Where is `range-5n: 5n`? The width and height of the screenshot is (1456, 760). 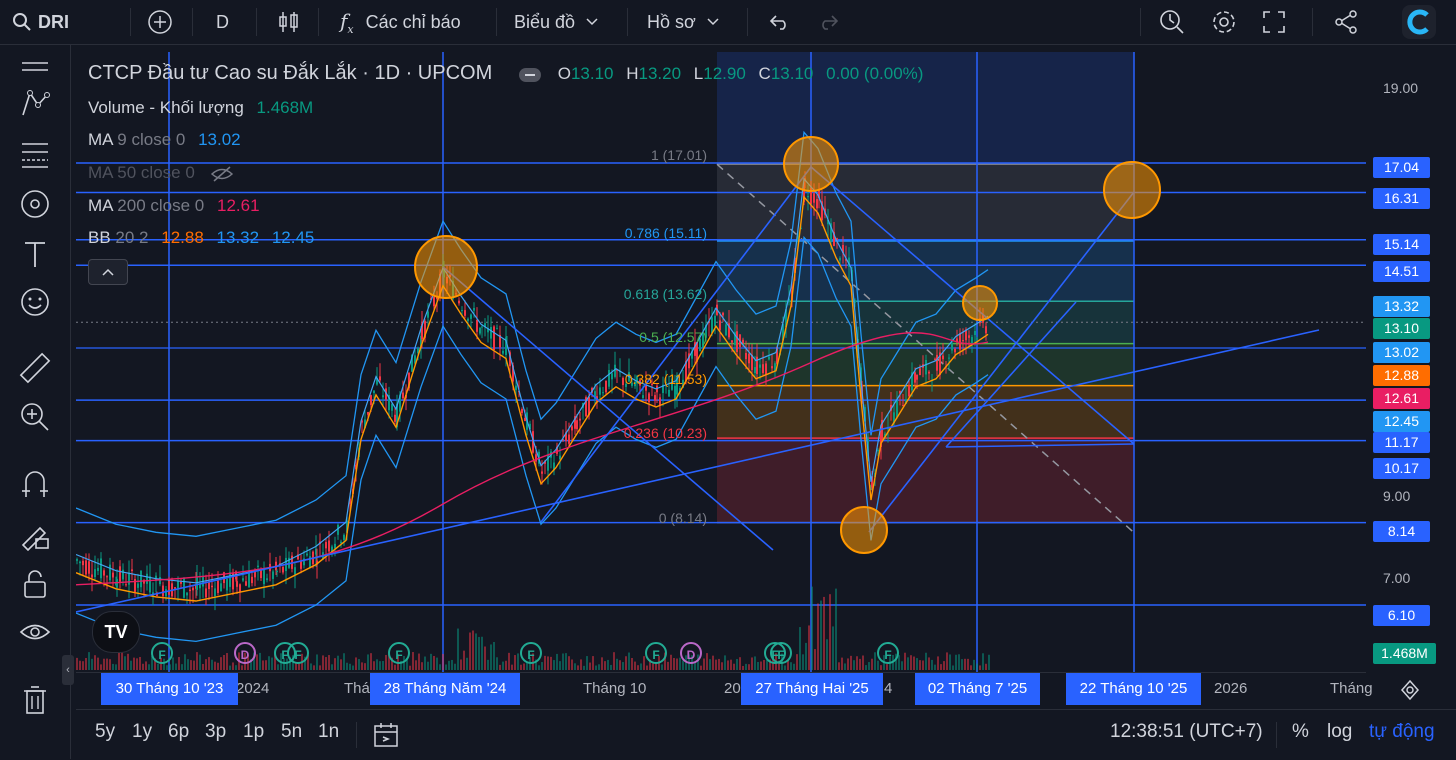 range-5n: 5n is located at coordinates (291, 732).